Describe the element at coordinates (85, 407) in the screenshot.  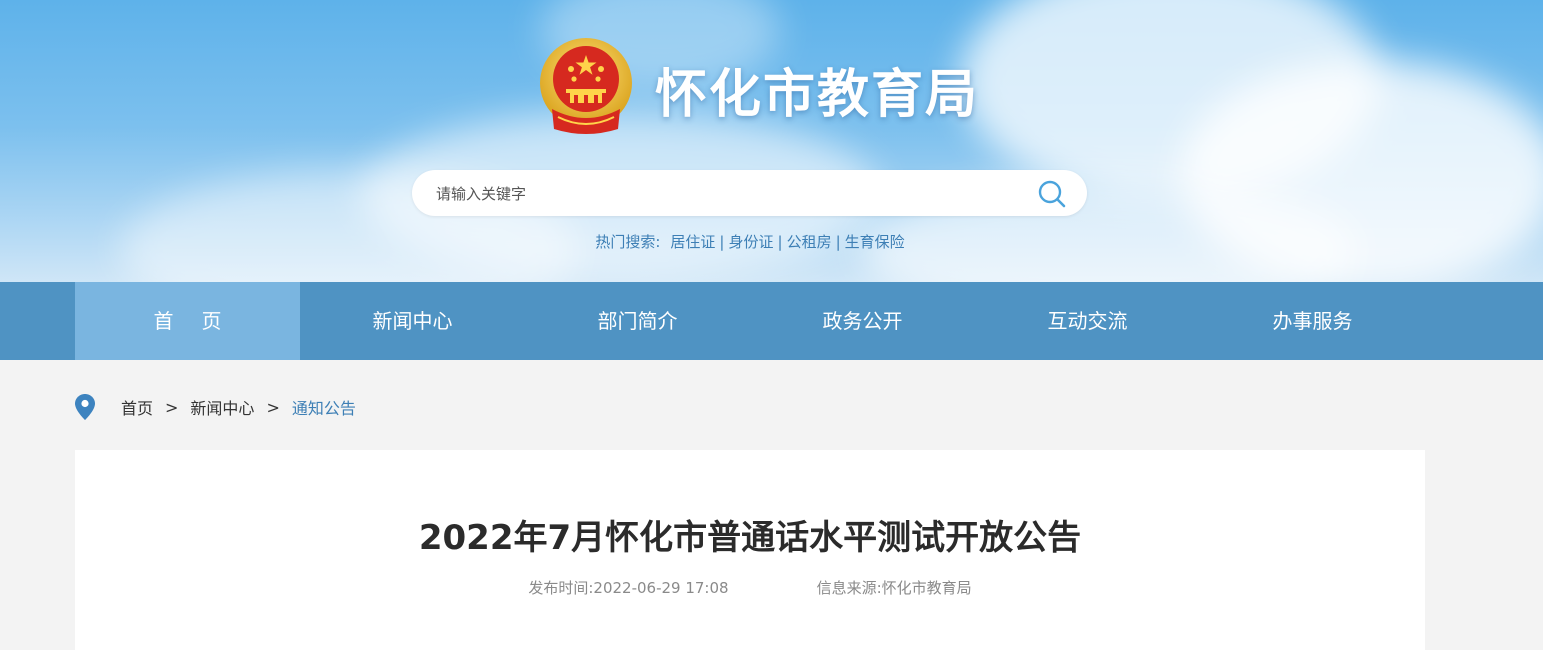
I see `location-pin-icon` at that location.